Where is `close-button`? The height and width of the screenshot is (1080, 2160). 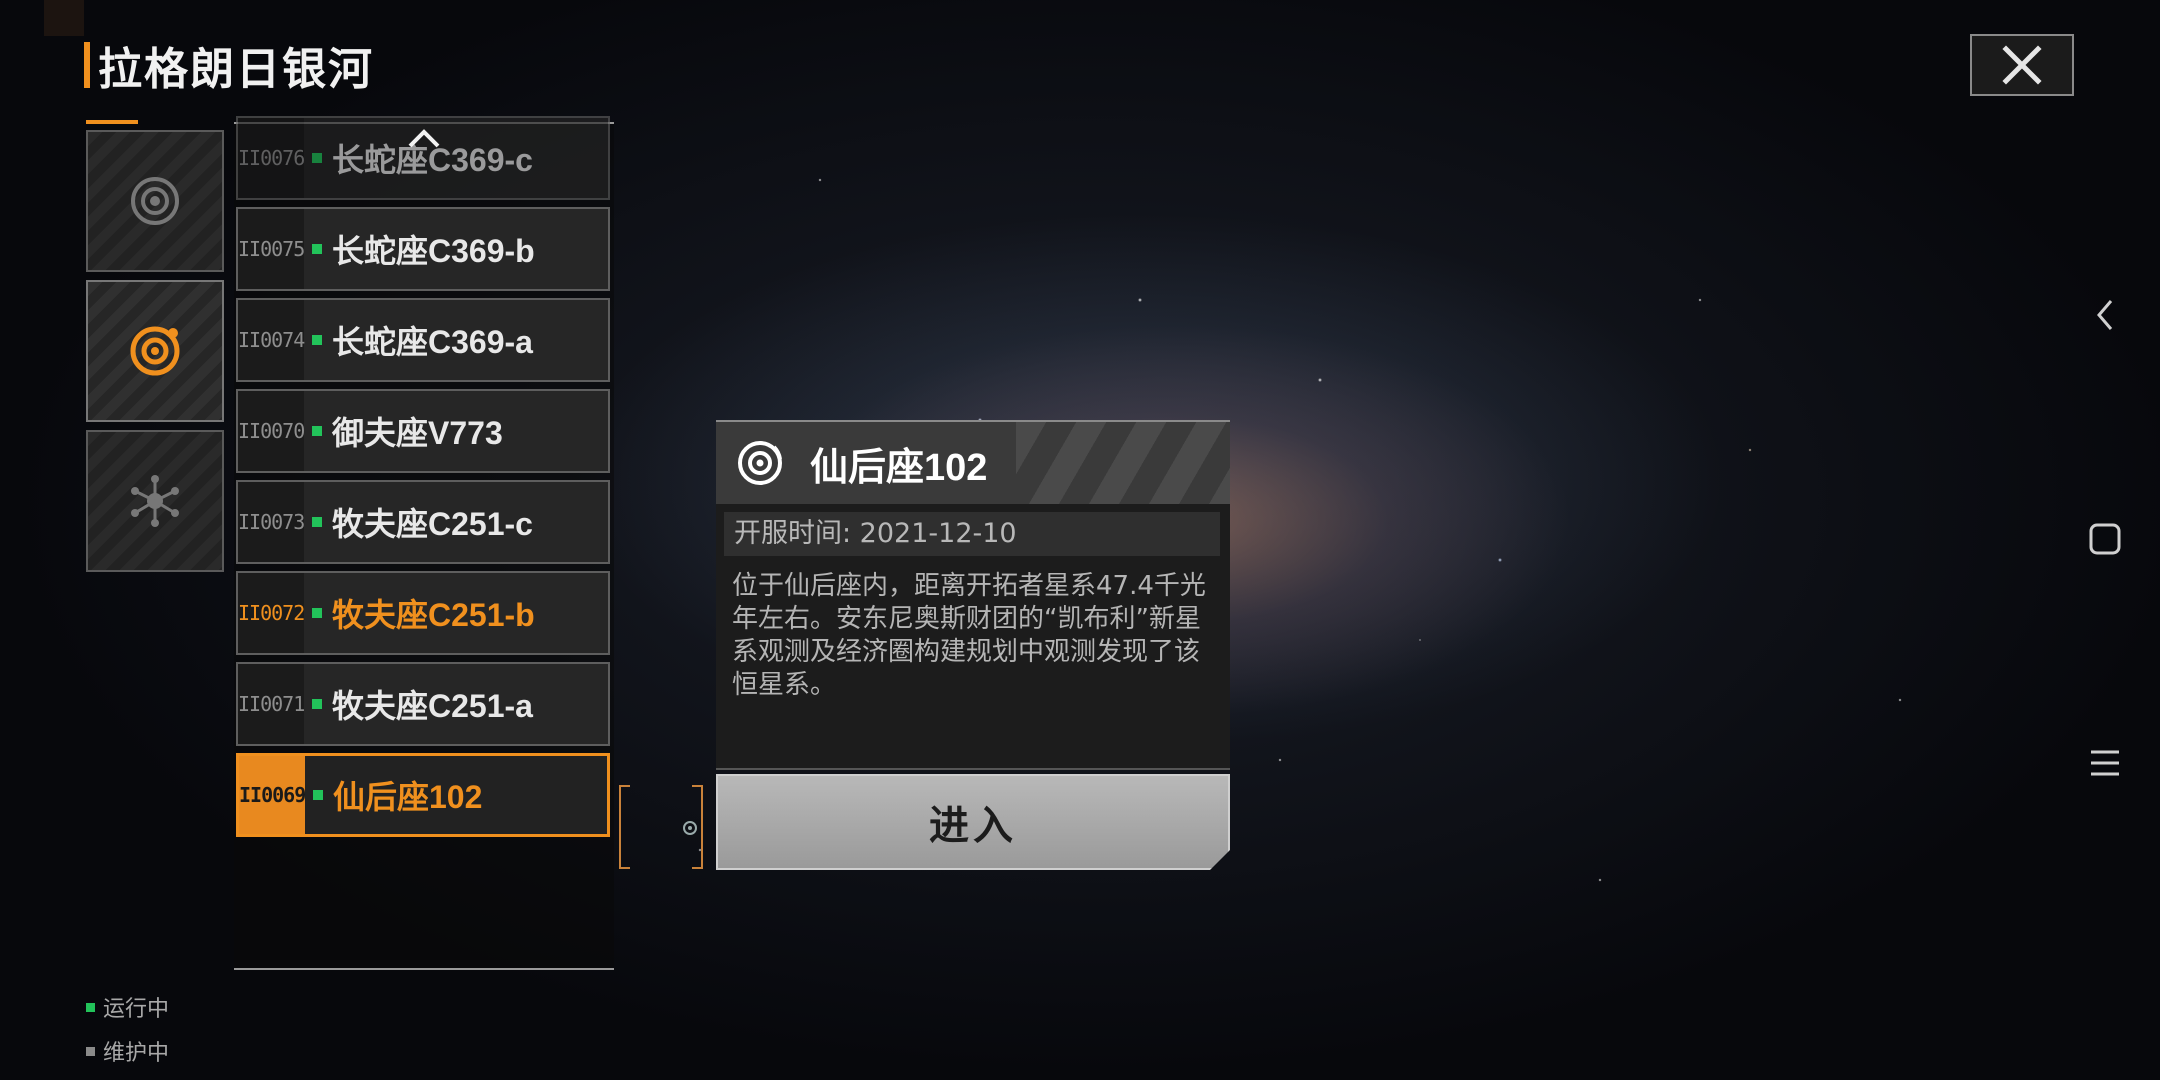
close-button is located at coordinates (2022, 65).